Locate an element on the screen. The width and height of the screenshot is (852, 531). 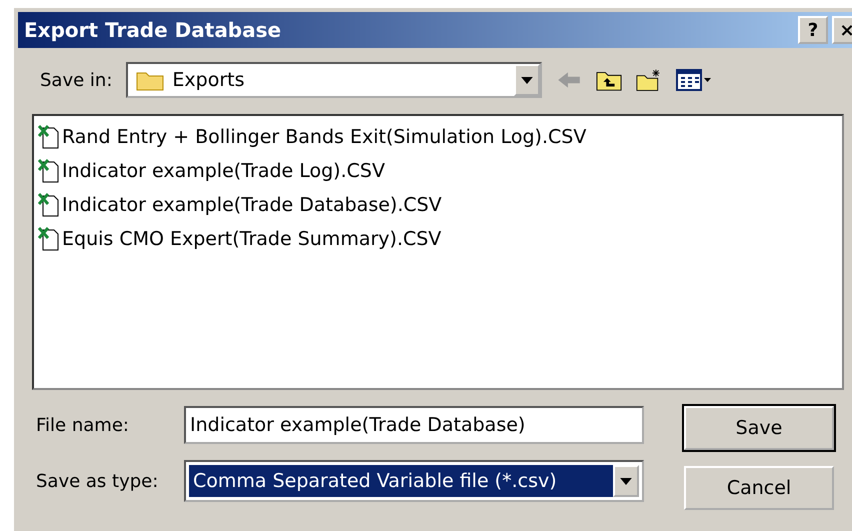
save-in-label: Save in: is located at coordinates (76, 80).